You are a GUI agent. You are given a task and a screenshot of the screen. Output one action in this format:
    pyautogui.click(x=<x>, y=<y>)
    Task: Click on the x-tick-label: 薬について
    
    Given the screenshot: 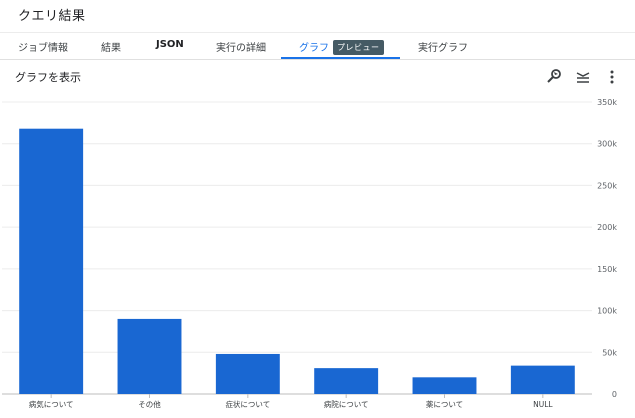 What is the action you would take?
    pyautogui.click(x=444, y=404)
    